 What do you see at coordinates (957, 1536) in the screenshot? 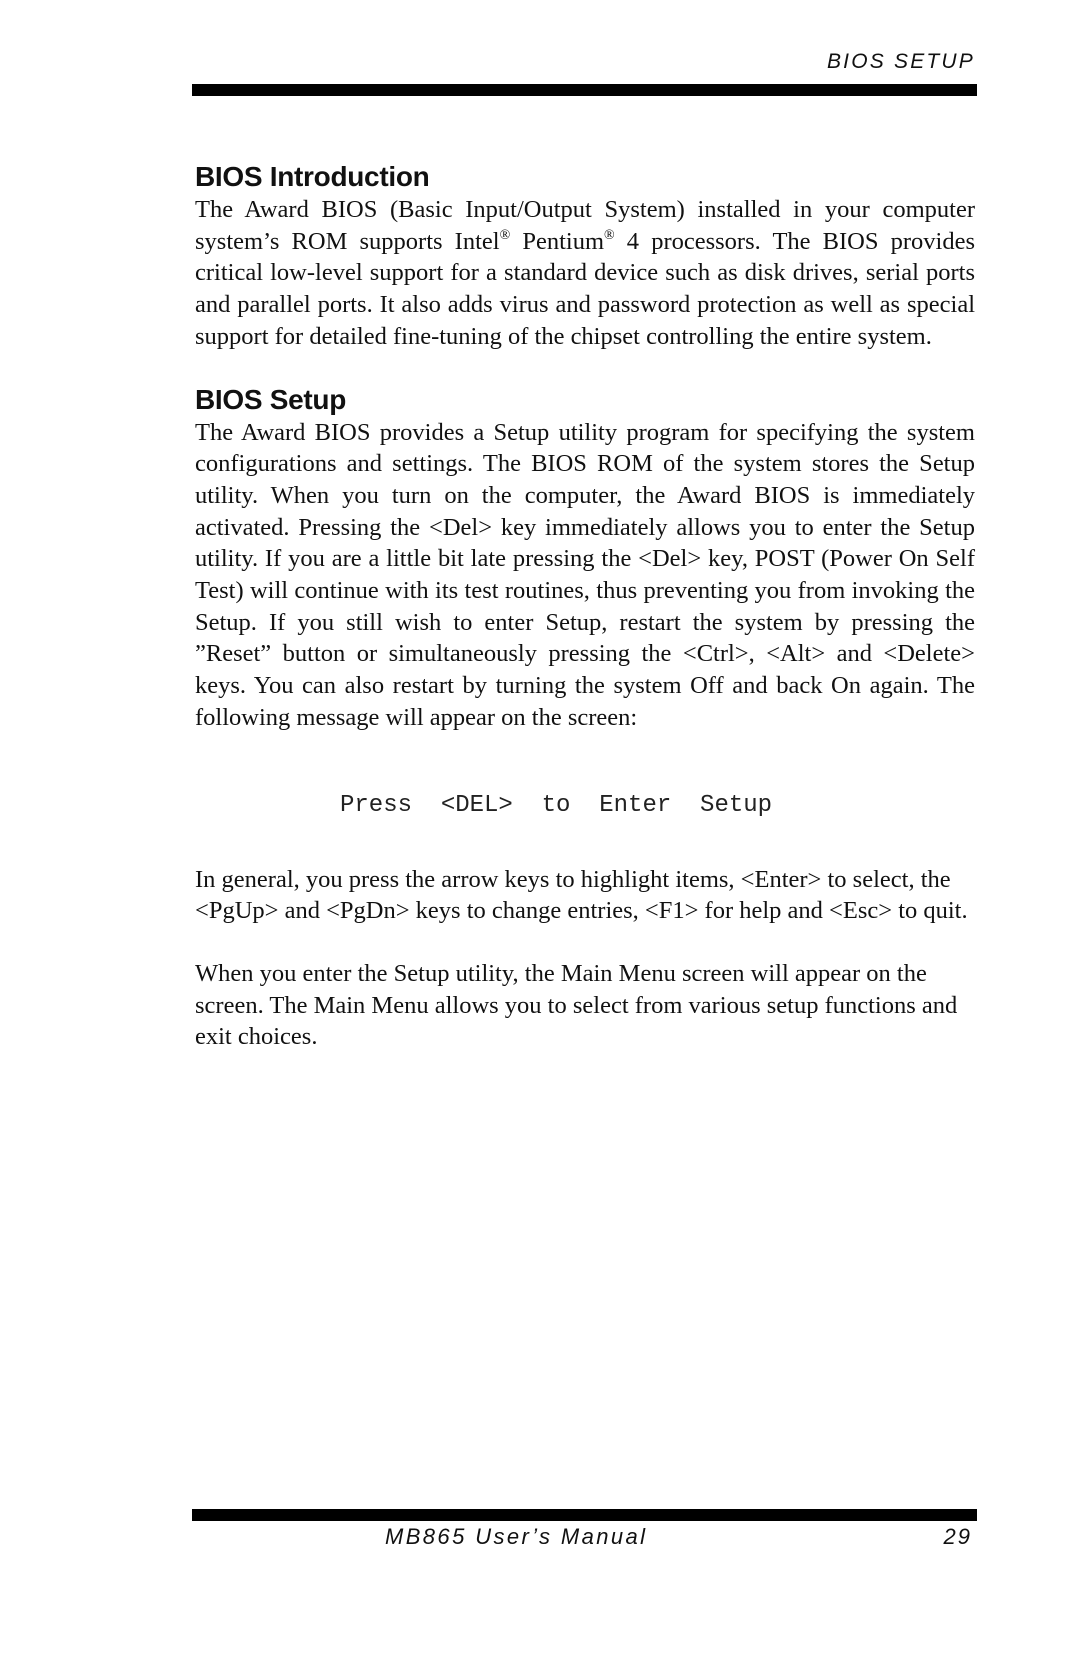
I see `page-number: 29` at bounding box center [957, 1536].